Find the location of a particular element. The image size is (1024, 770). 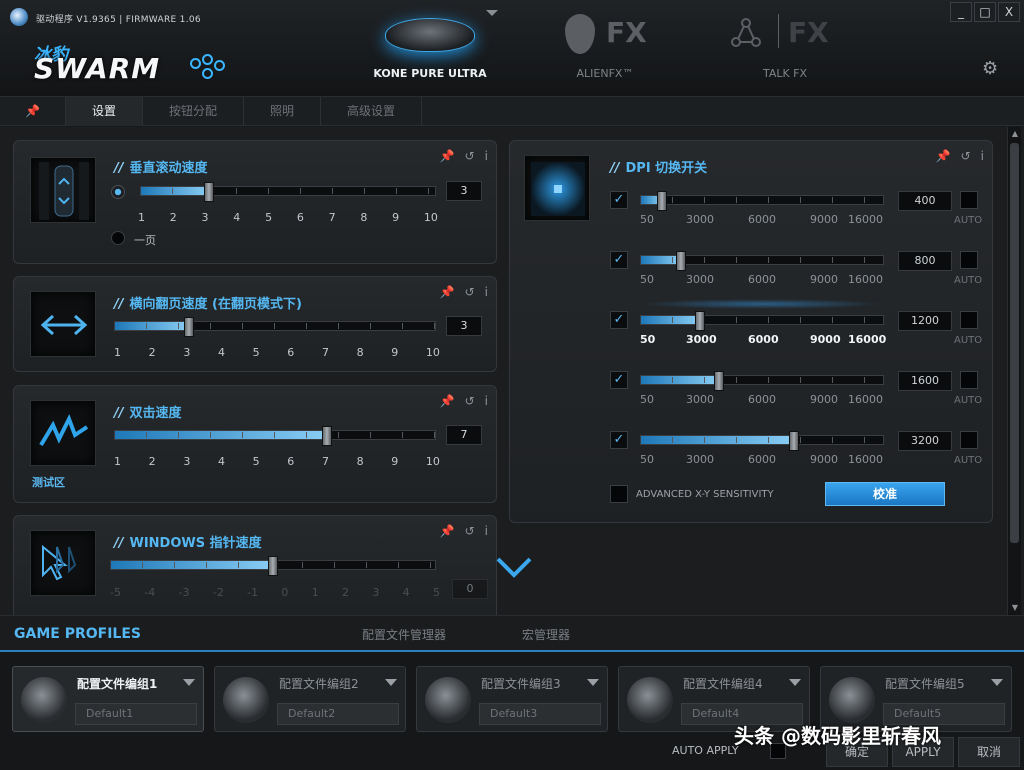

device-kone-pure-ultra: KONE PURE ULTRA is located at coordinates (430, 45).